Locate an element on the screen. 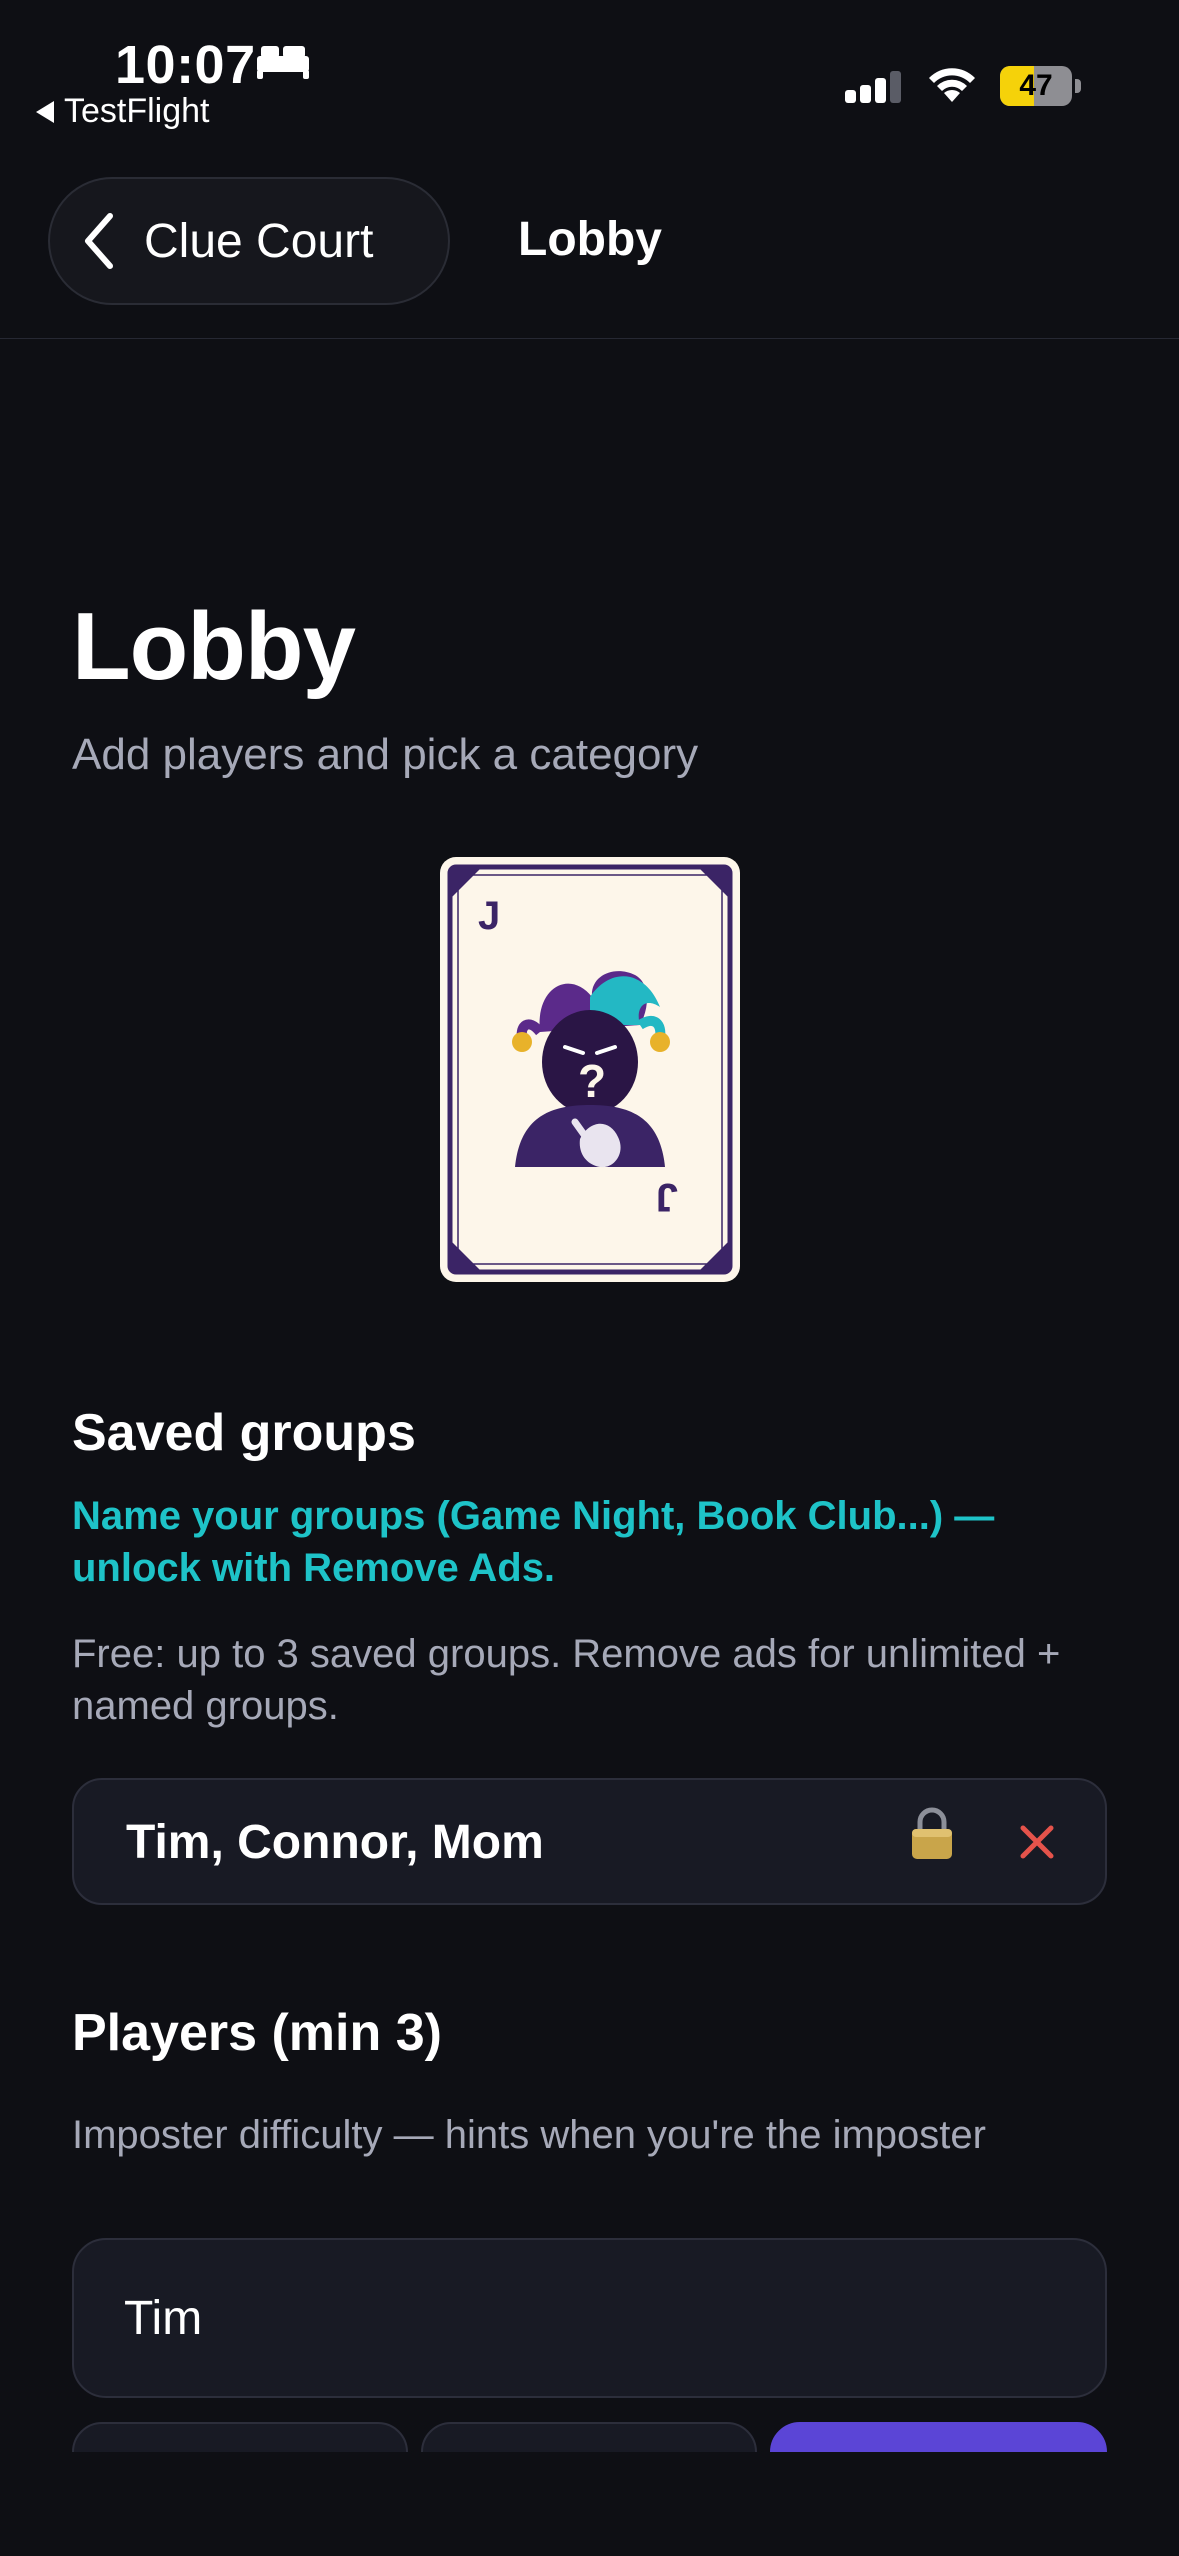 This screenshot has width=1179, height=2556. back-button: Clue Court is located at coordinates (249, 241).